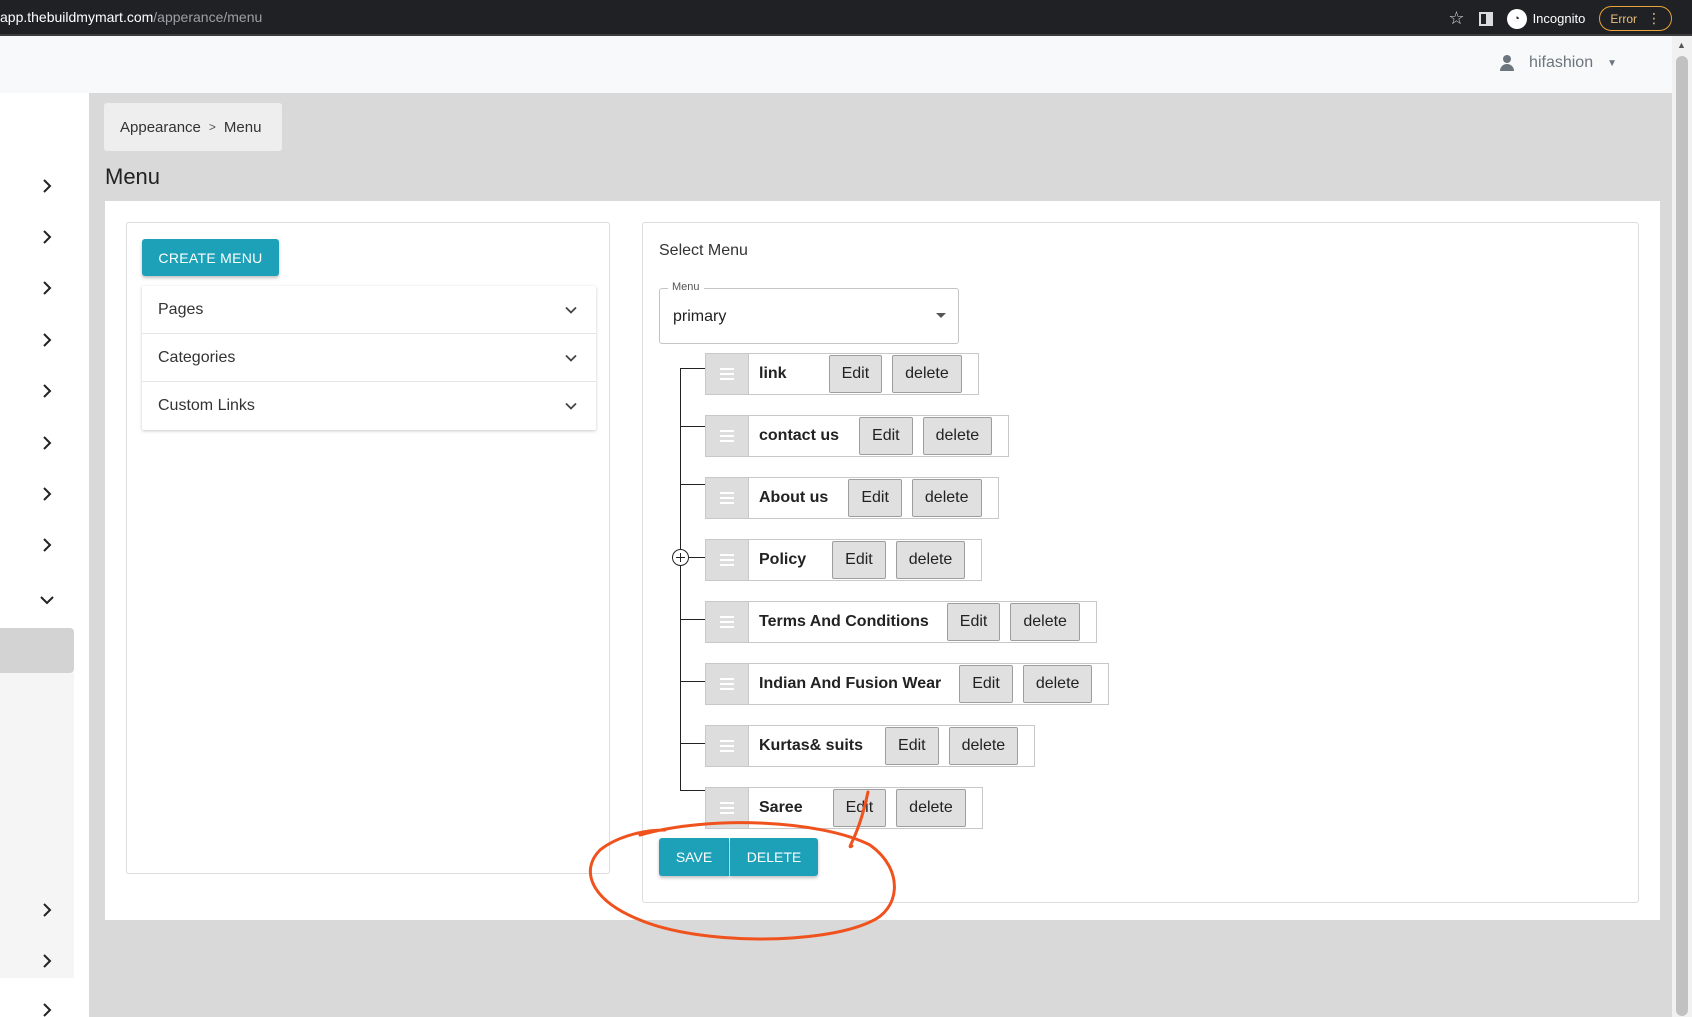 The image size is (1692, 1017). I want to click on accordion-label: Custom Links, so click(206, 405).